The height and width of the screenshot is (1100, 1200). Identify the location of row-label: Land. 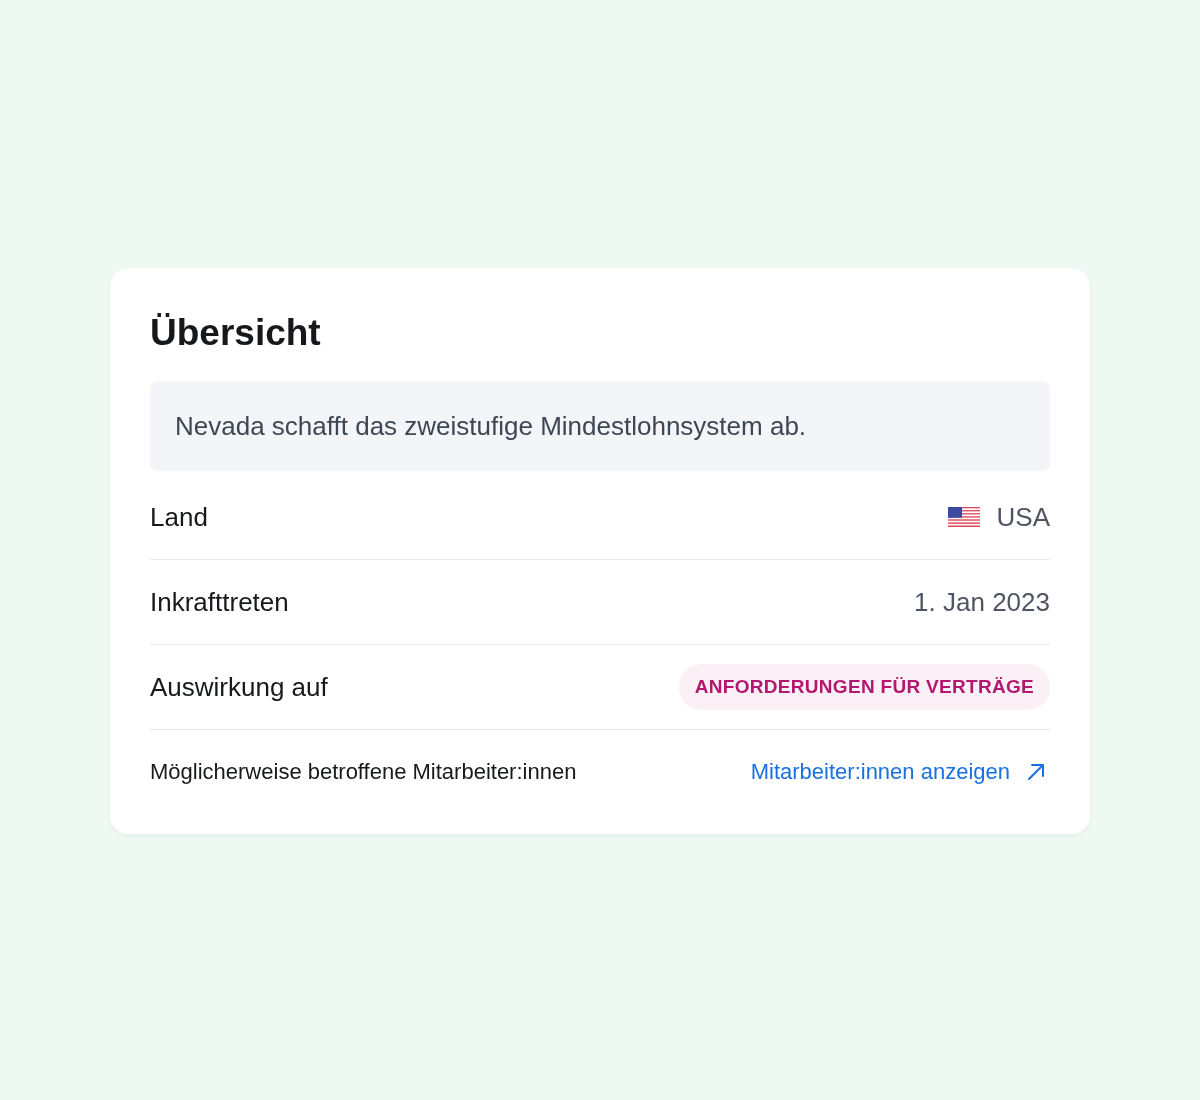
(179, 517).